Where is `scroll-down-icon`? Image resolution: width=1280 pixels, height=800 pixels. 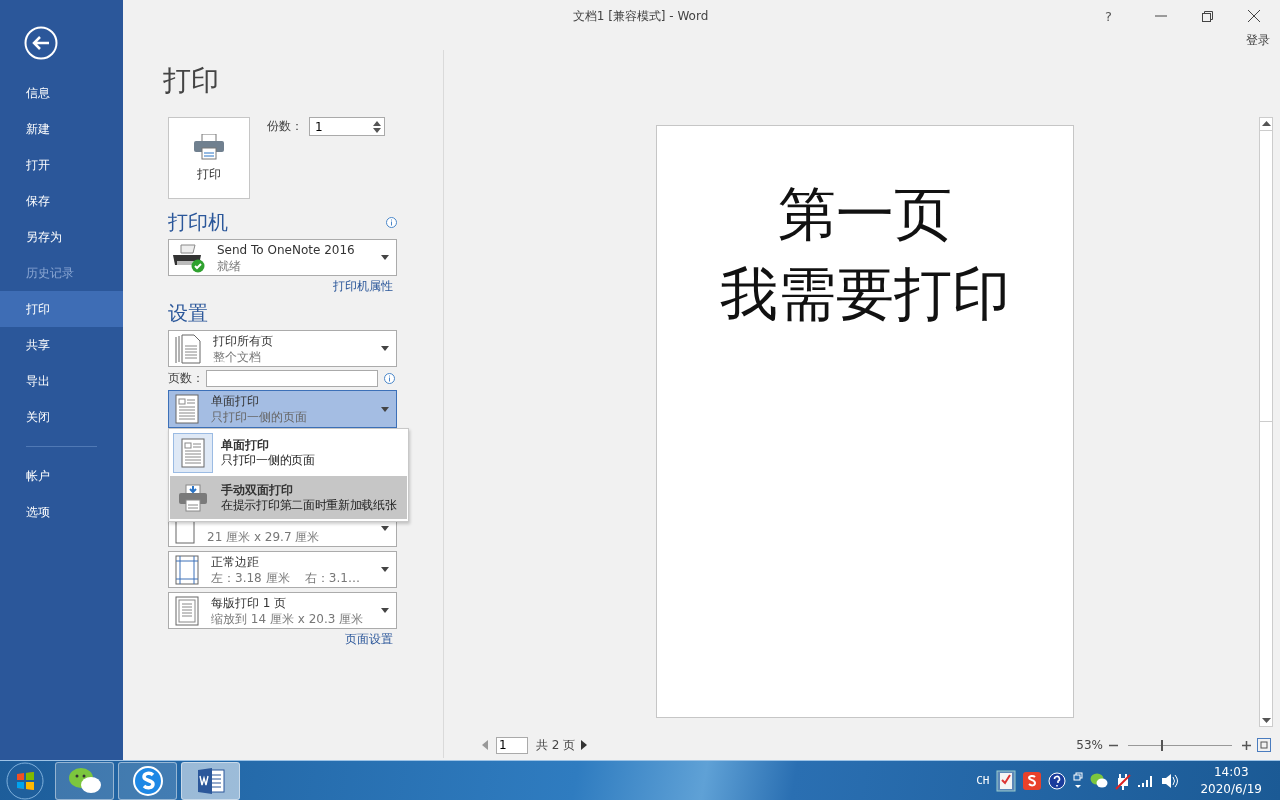 scroll-down-icon is located at coordinates (1266, 721).